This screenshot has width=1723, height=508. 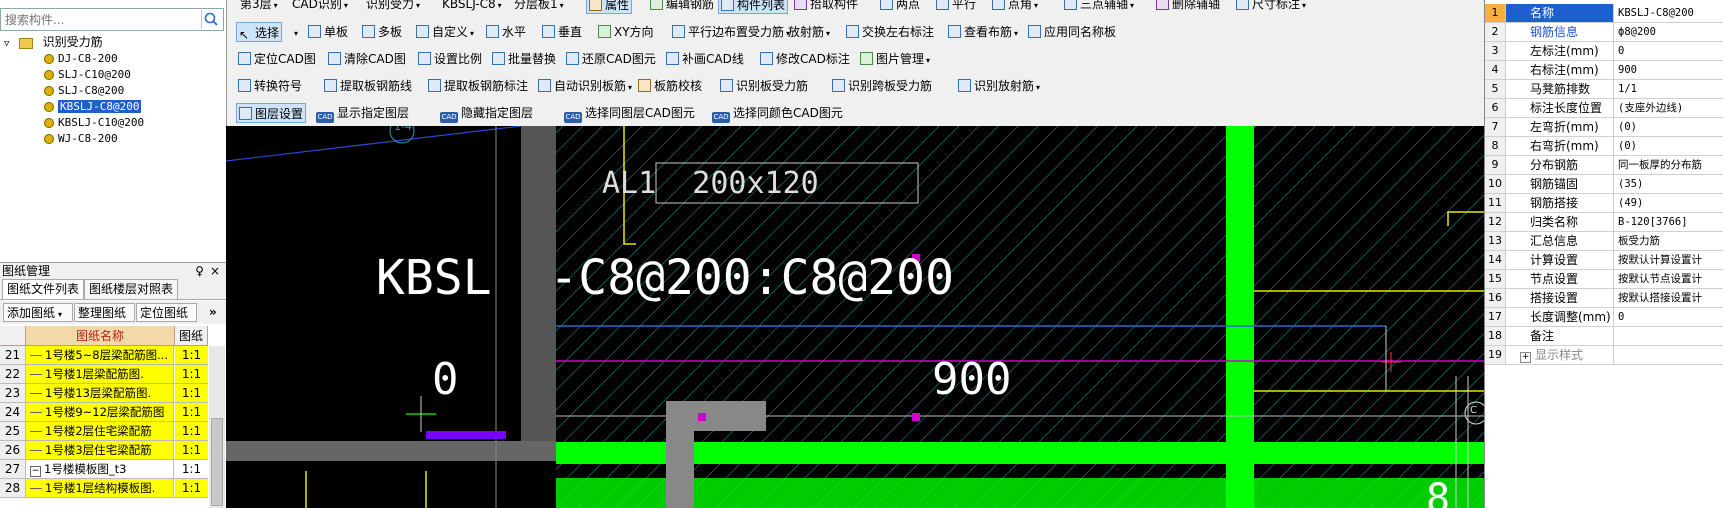 I want to click on table-row: 21 1号楼5~8层梁配筋图... 1:1, so click(x=104, y=355).